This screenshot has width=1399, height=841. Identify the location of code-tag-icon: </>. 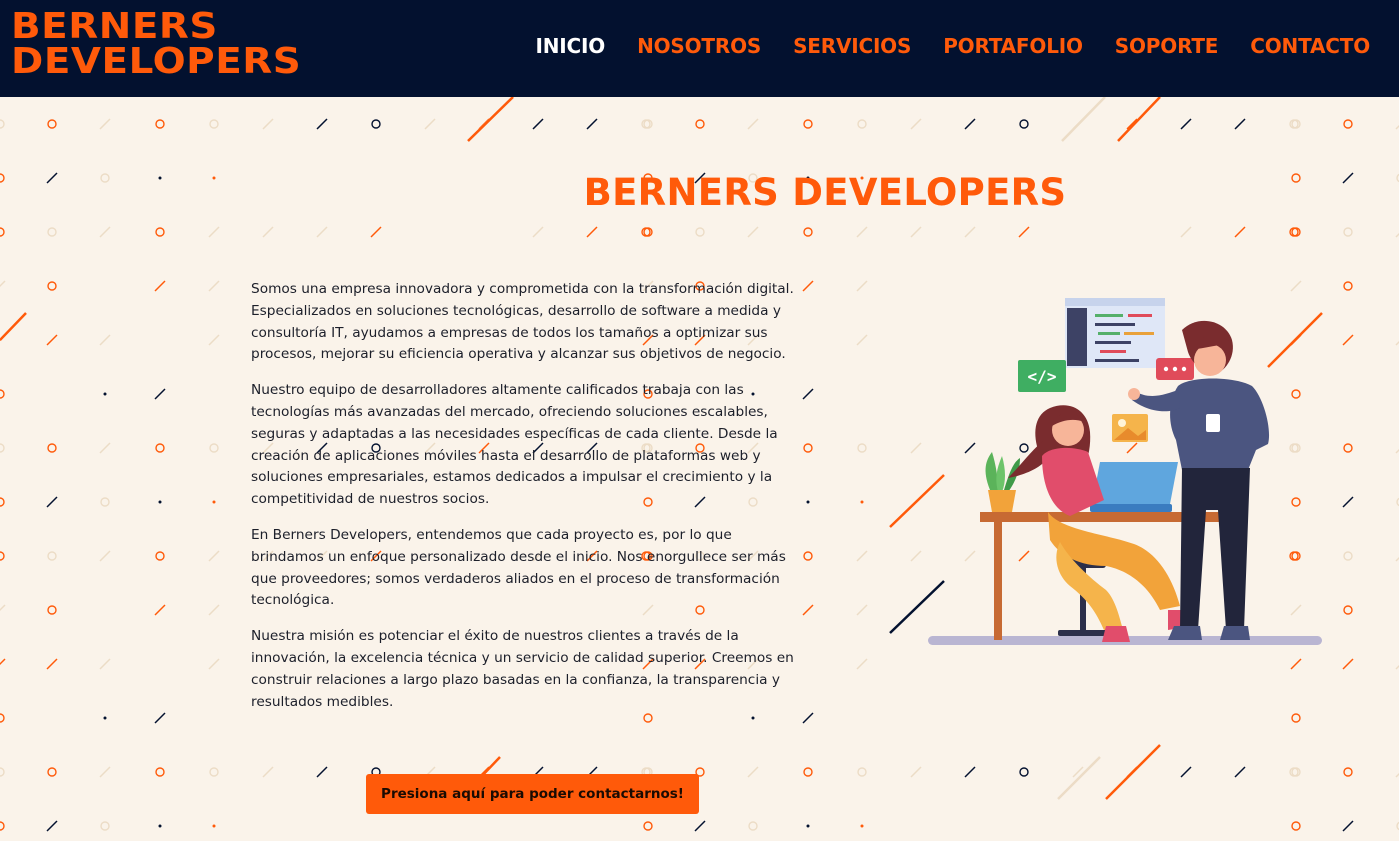
(1042, 376).